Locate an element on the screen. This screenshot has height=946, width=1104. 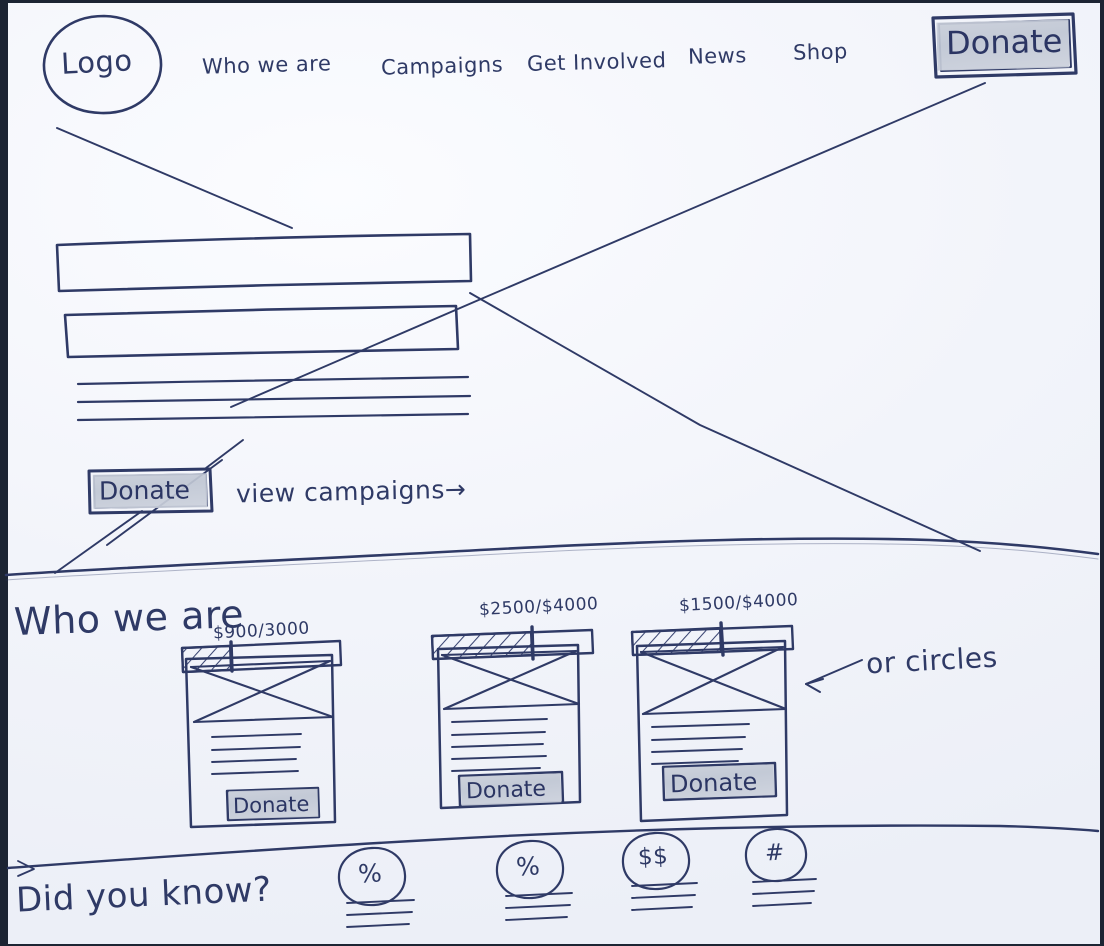
dollar-dollar-icon: $$ is located at coordinates (653, 857).